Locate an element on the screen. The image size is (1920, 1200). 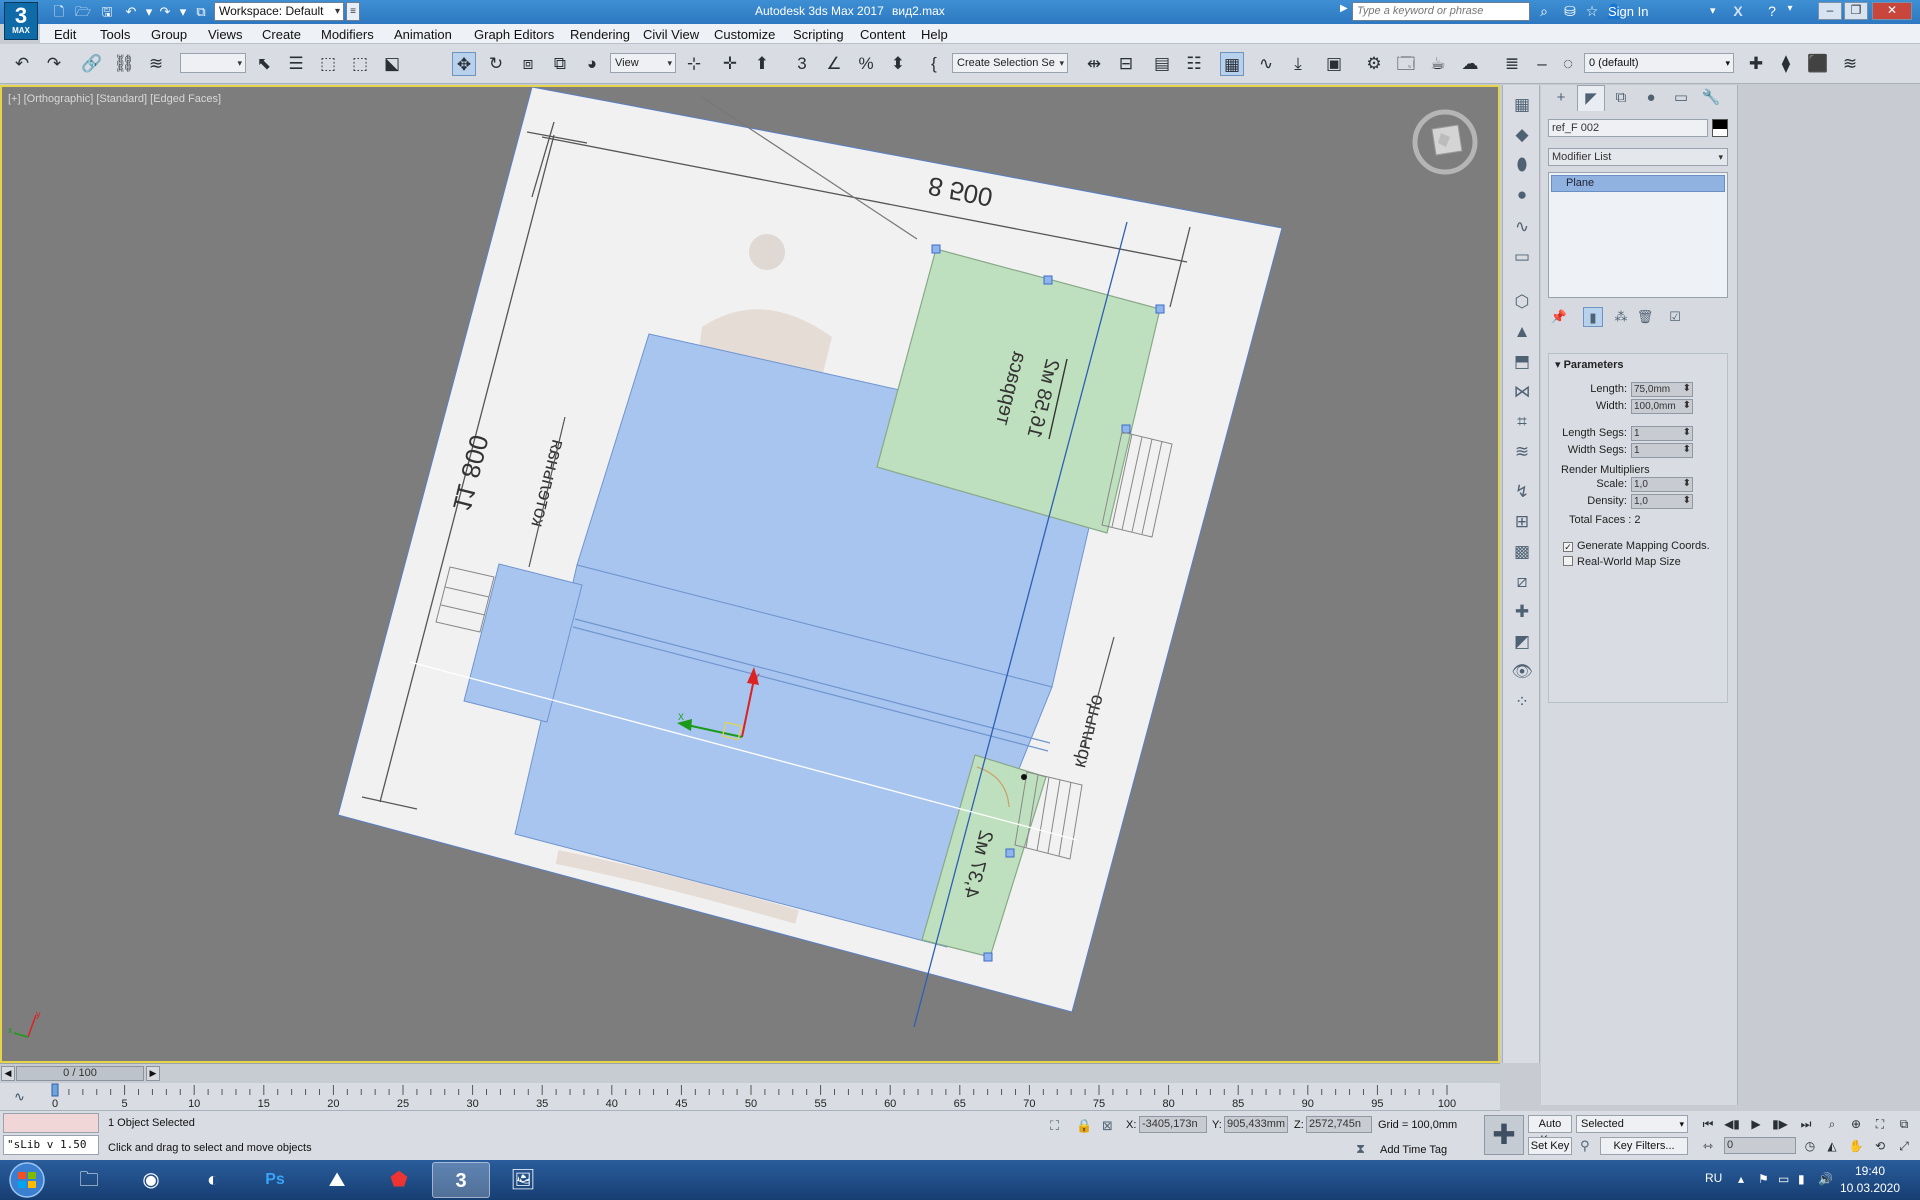
viewcube is located at coordinates (1445, 142).